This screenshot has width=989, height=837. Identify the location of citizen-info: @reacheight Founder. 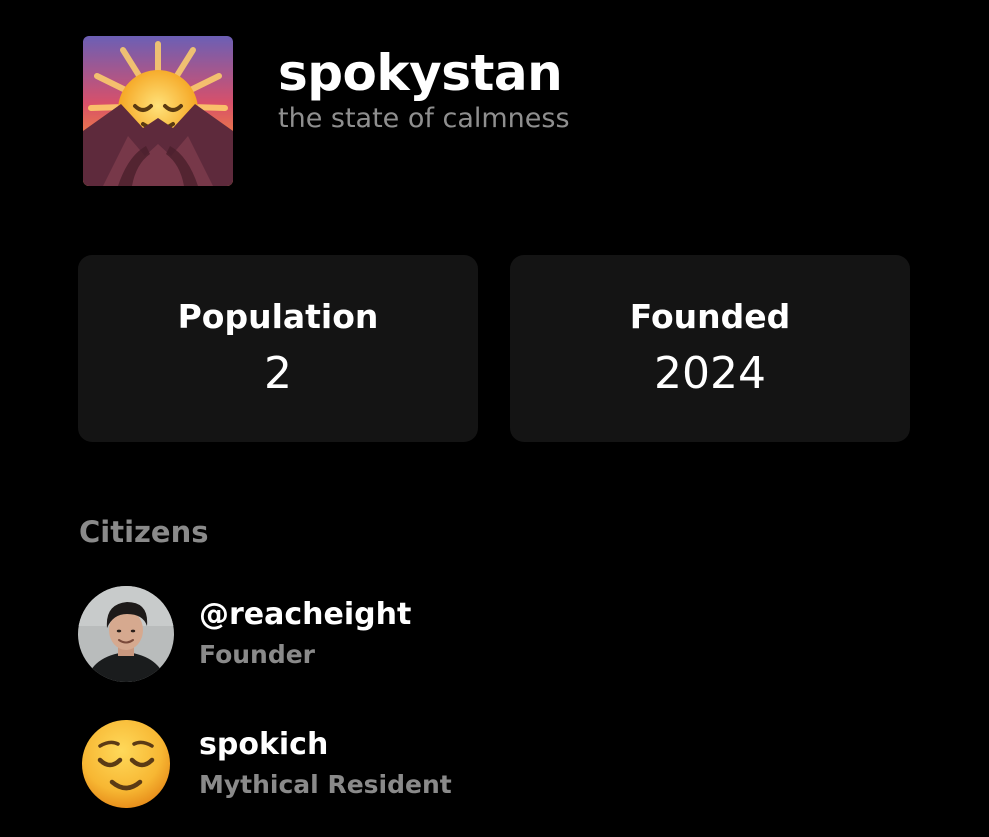
(305, 634).